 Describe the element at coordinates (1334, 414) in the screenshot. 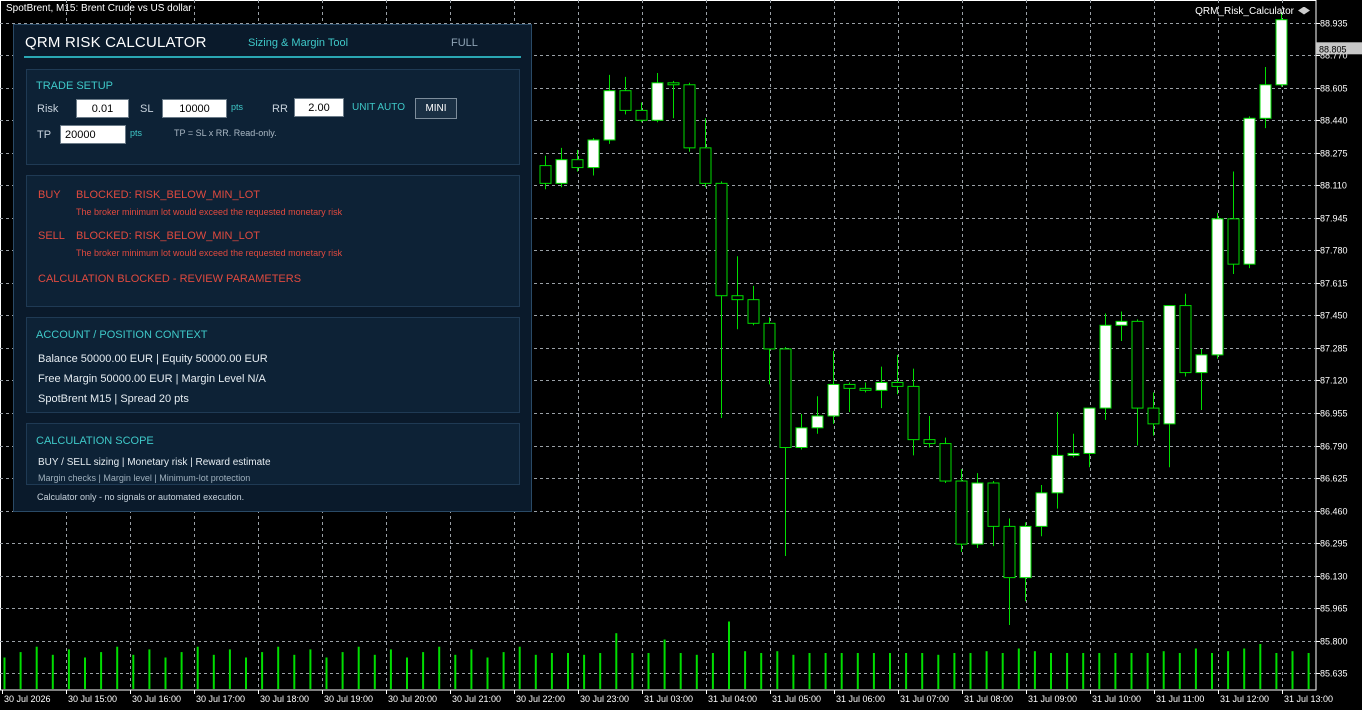

I see `price-tick-label: 86.955` at that location.